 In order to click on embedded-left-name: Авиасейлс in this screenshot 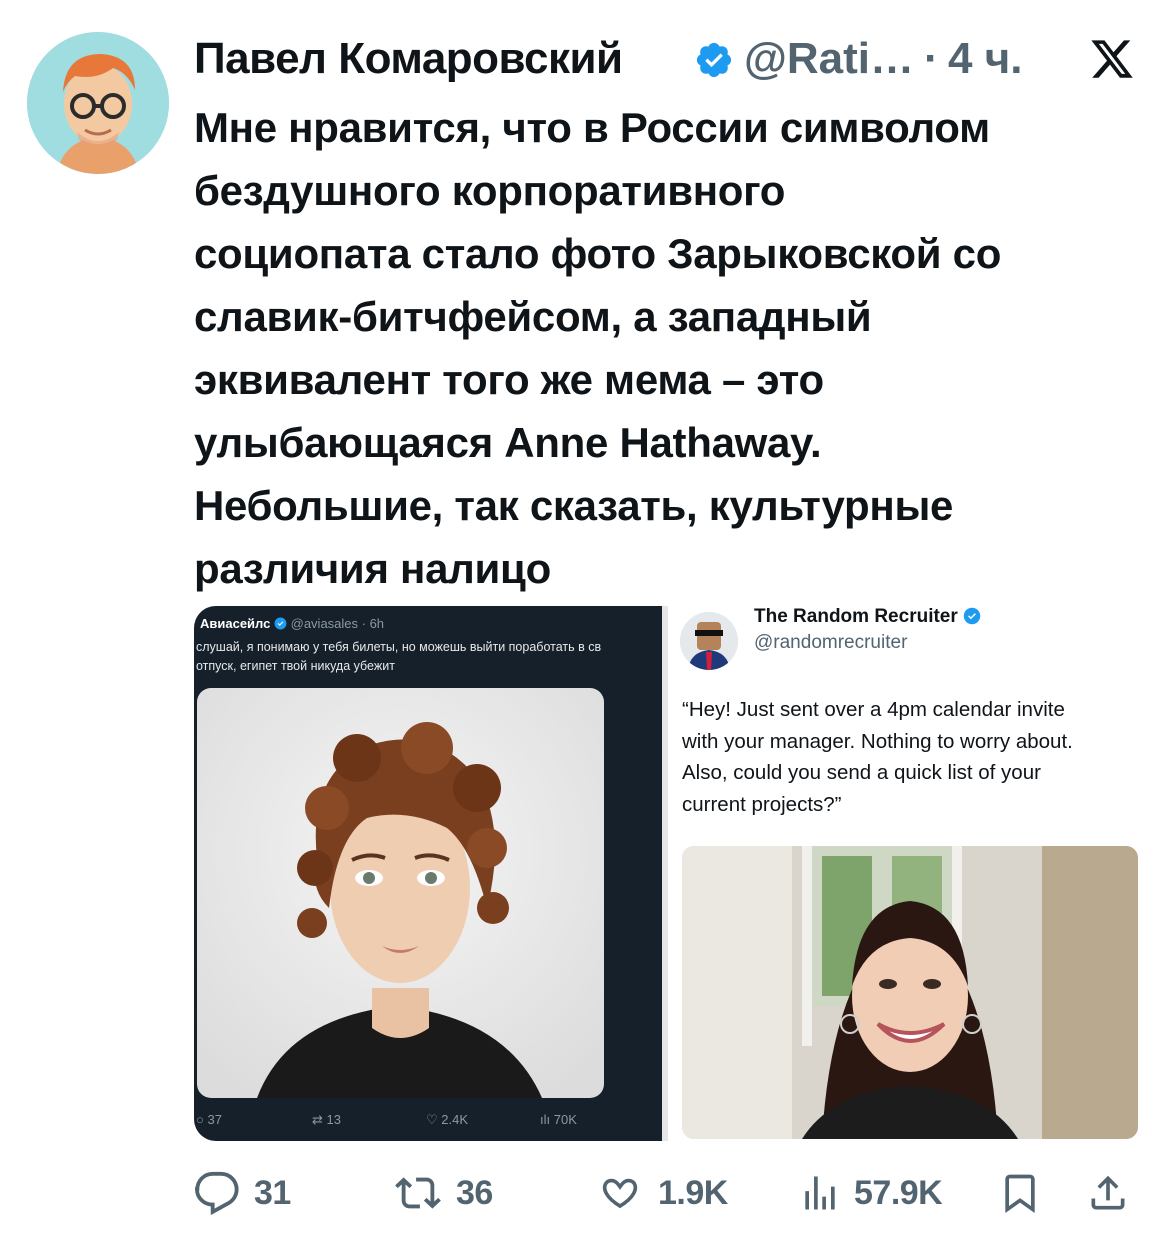, I will do `click(235, 623)`.